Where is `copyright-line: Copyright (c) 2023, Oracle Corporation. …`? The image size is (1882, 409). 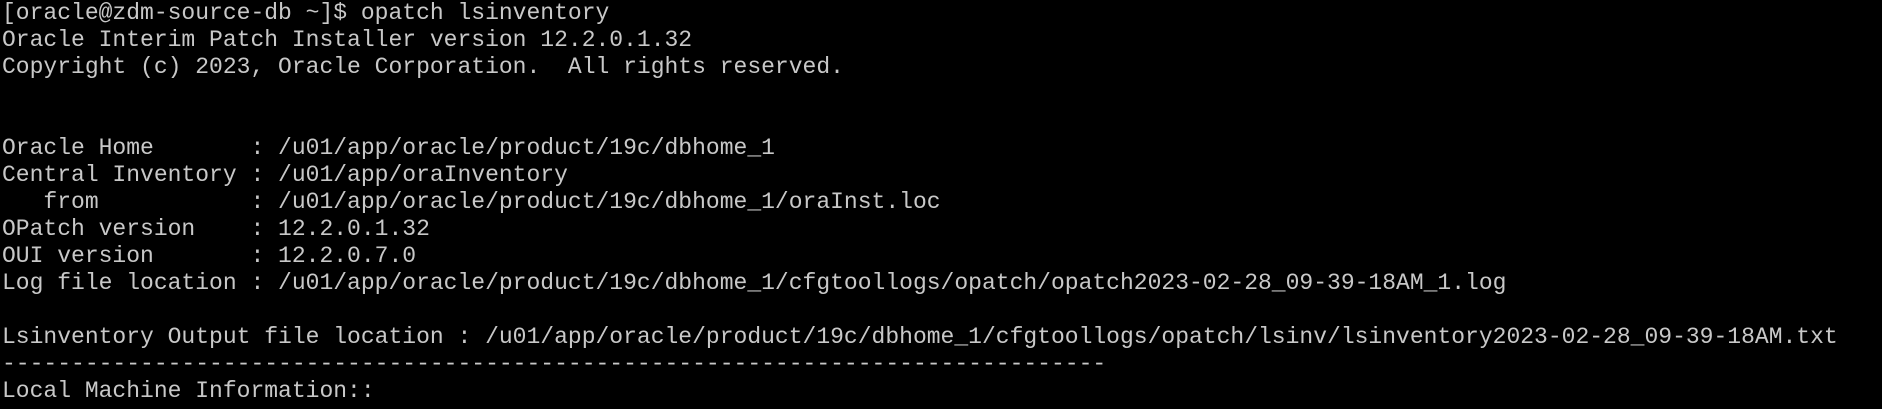 copyright-line: Copyright (c) 2023, Oracle Corporation. … is located at coordinates (423, 67).